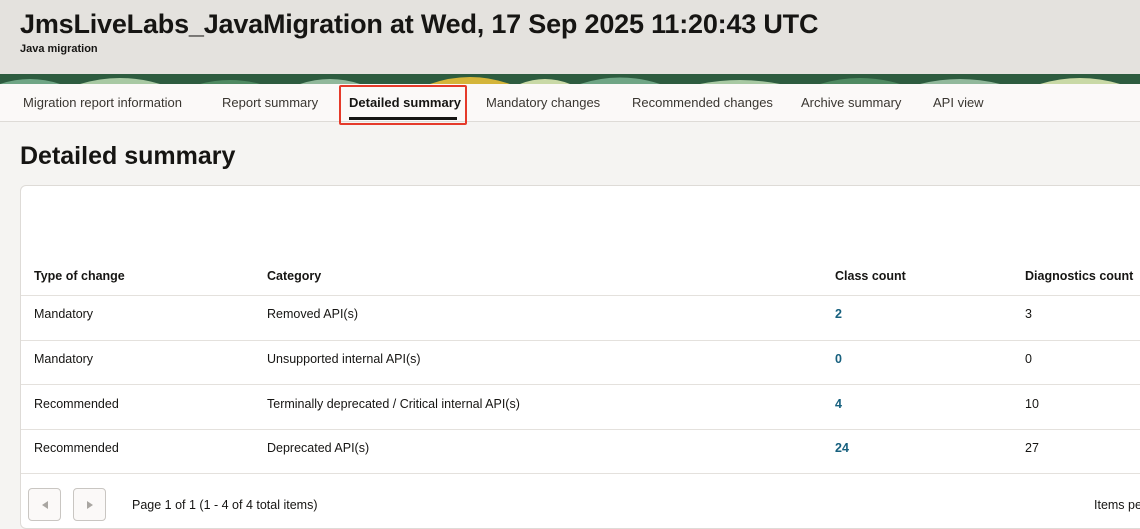 The height and width of the screenshot is (529, 1140). I want to click on chevron-left-icon, so click(45, 505).